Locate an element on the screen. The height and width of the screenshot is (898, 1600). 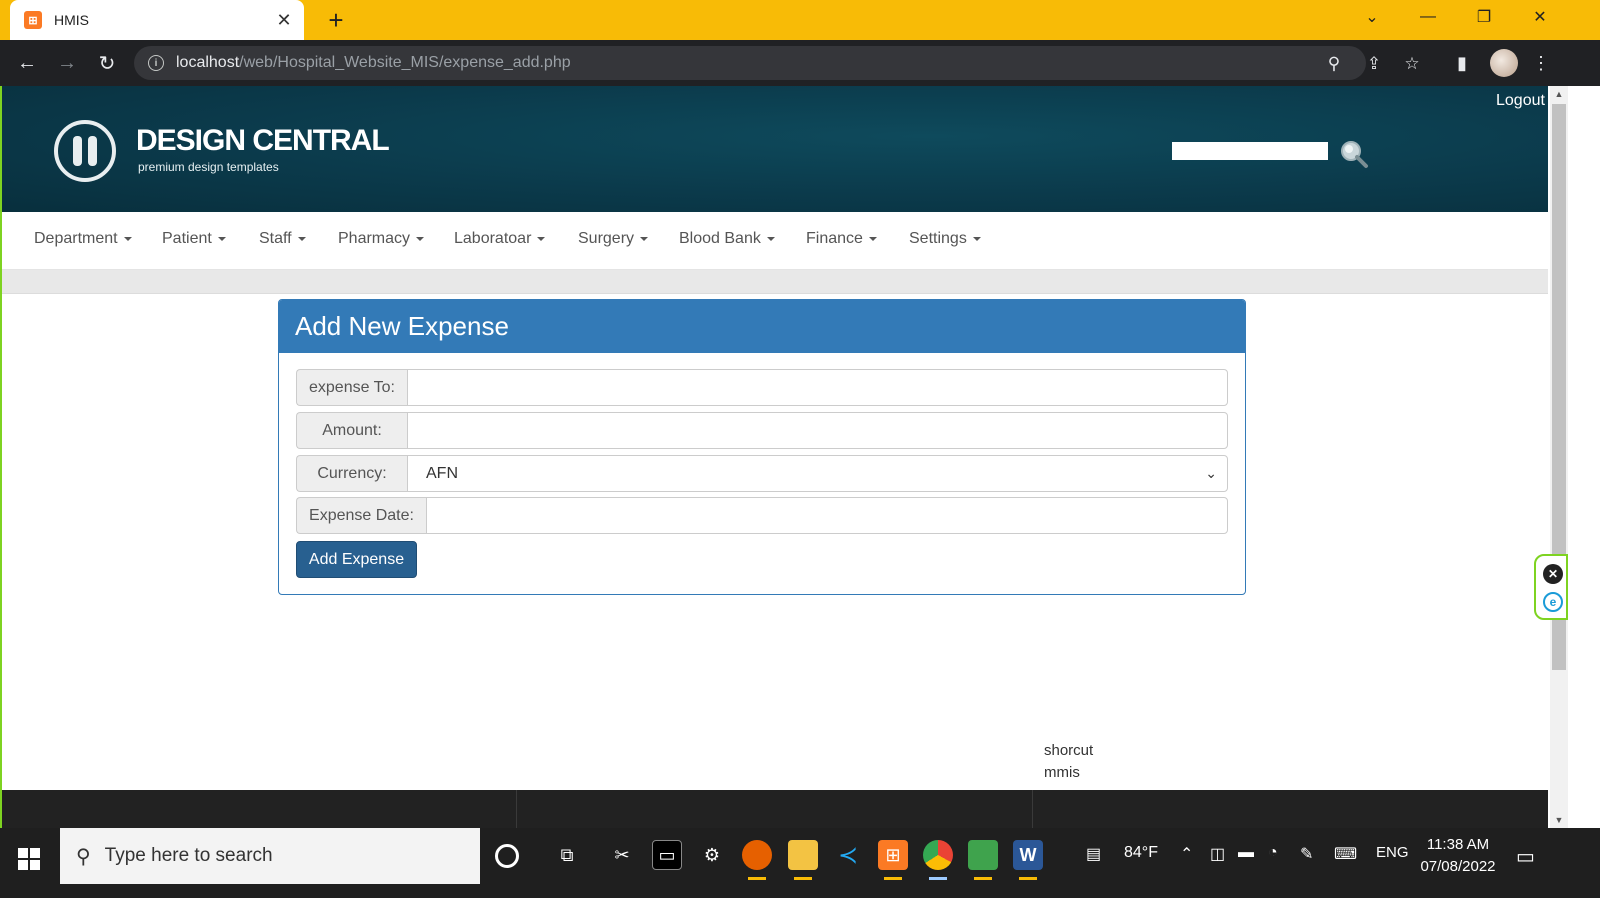
meet-now-icon: ◫ is located at coordinates (1217, 854).